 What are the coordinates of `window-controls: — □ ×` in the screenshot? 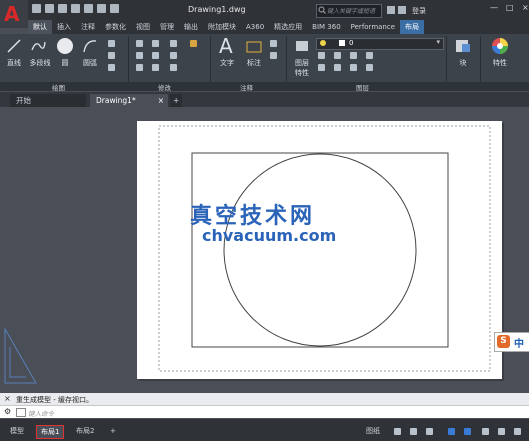 It's located at (509, 8).